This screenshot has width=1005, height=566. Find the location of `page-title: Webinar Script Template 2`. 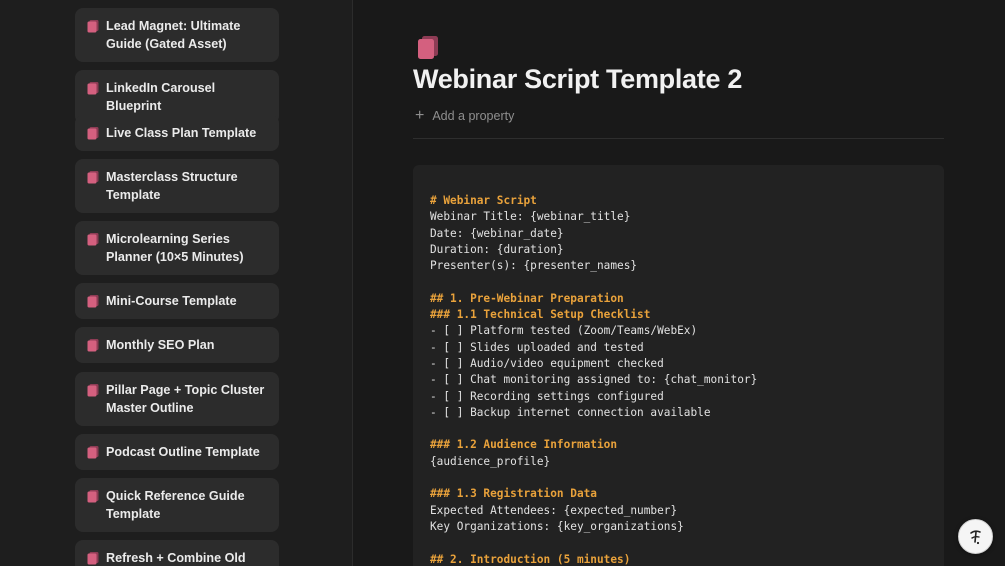

page-title: Webinar Script Template 2 is located at coordinates (577, 79).